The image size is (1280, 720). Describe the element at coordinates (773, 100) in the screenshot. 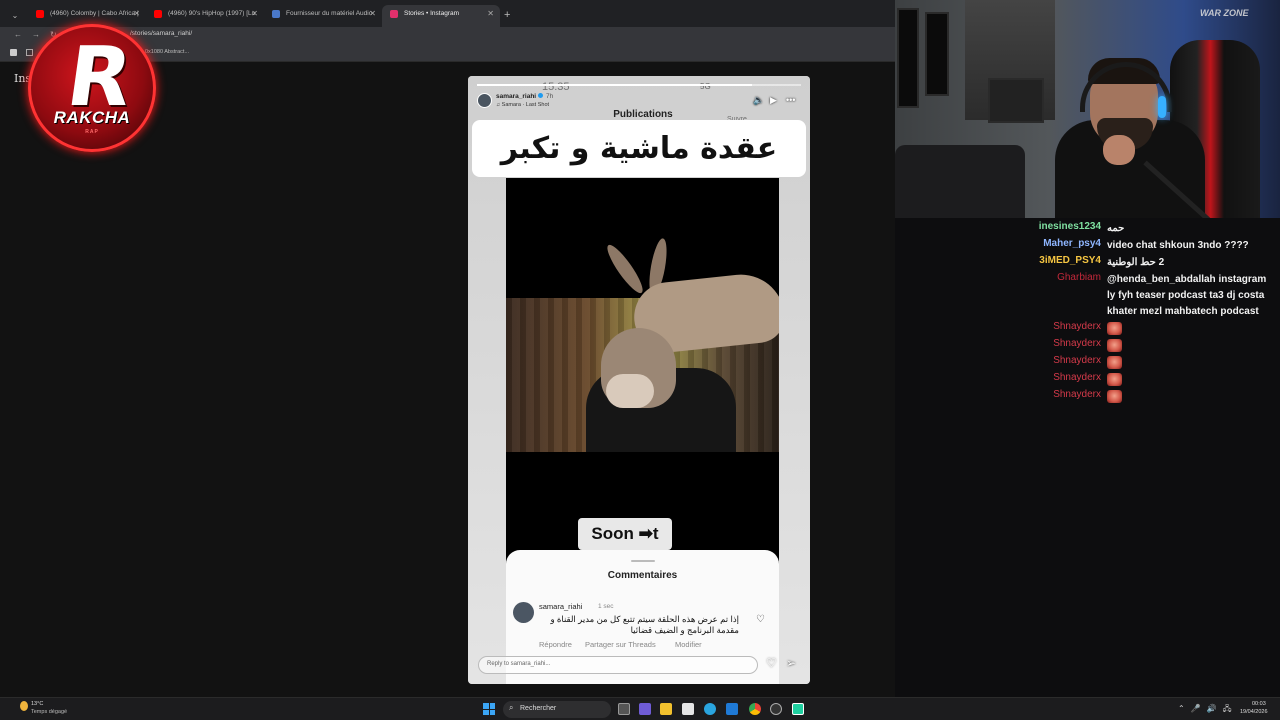

I see `play-icon: ▶` at that location.